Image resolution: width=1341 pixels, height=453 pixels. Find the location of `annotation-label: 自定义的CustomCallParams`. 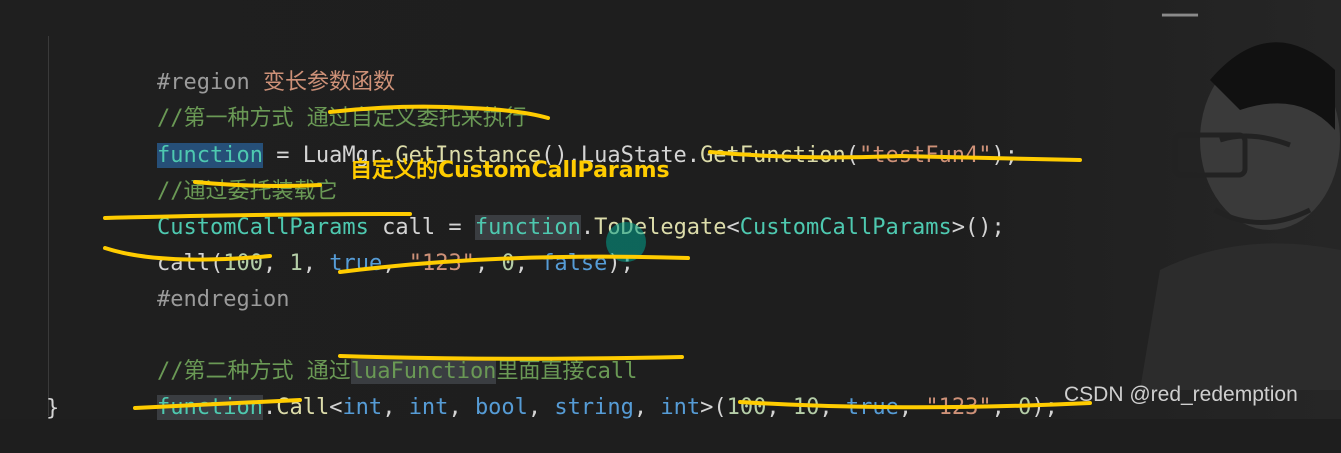

annotation-label: 自定义的CustomCallParams is located at coordinates (510, 170).